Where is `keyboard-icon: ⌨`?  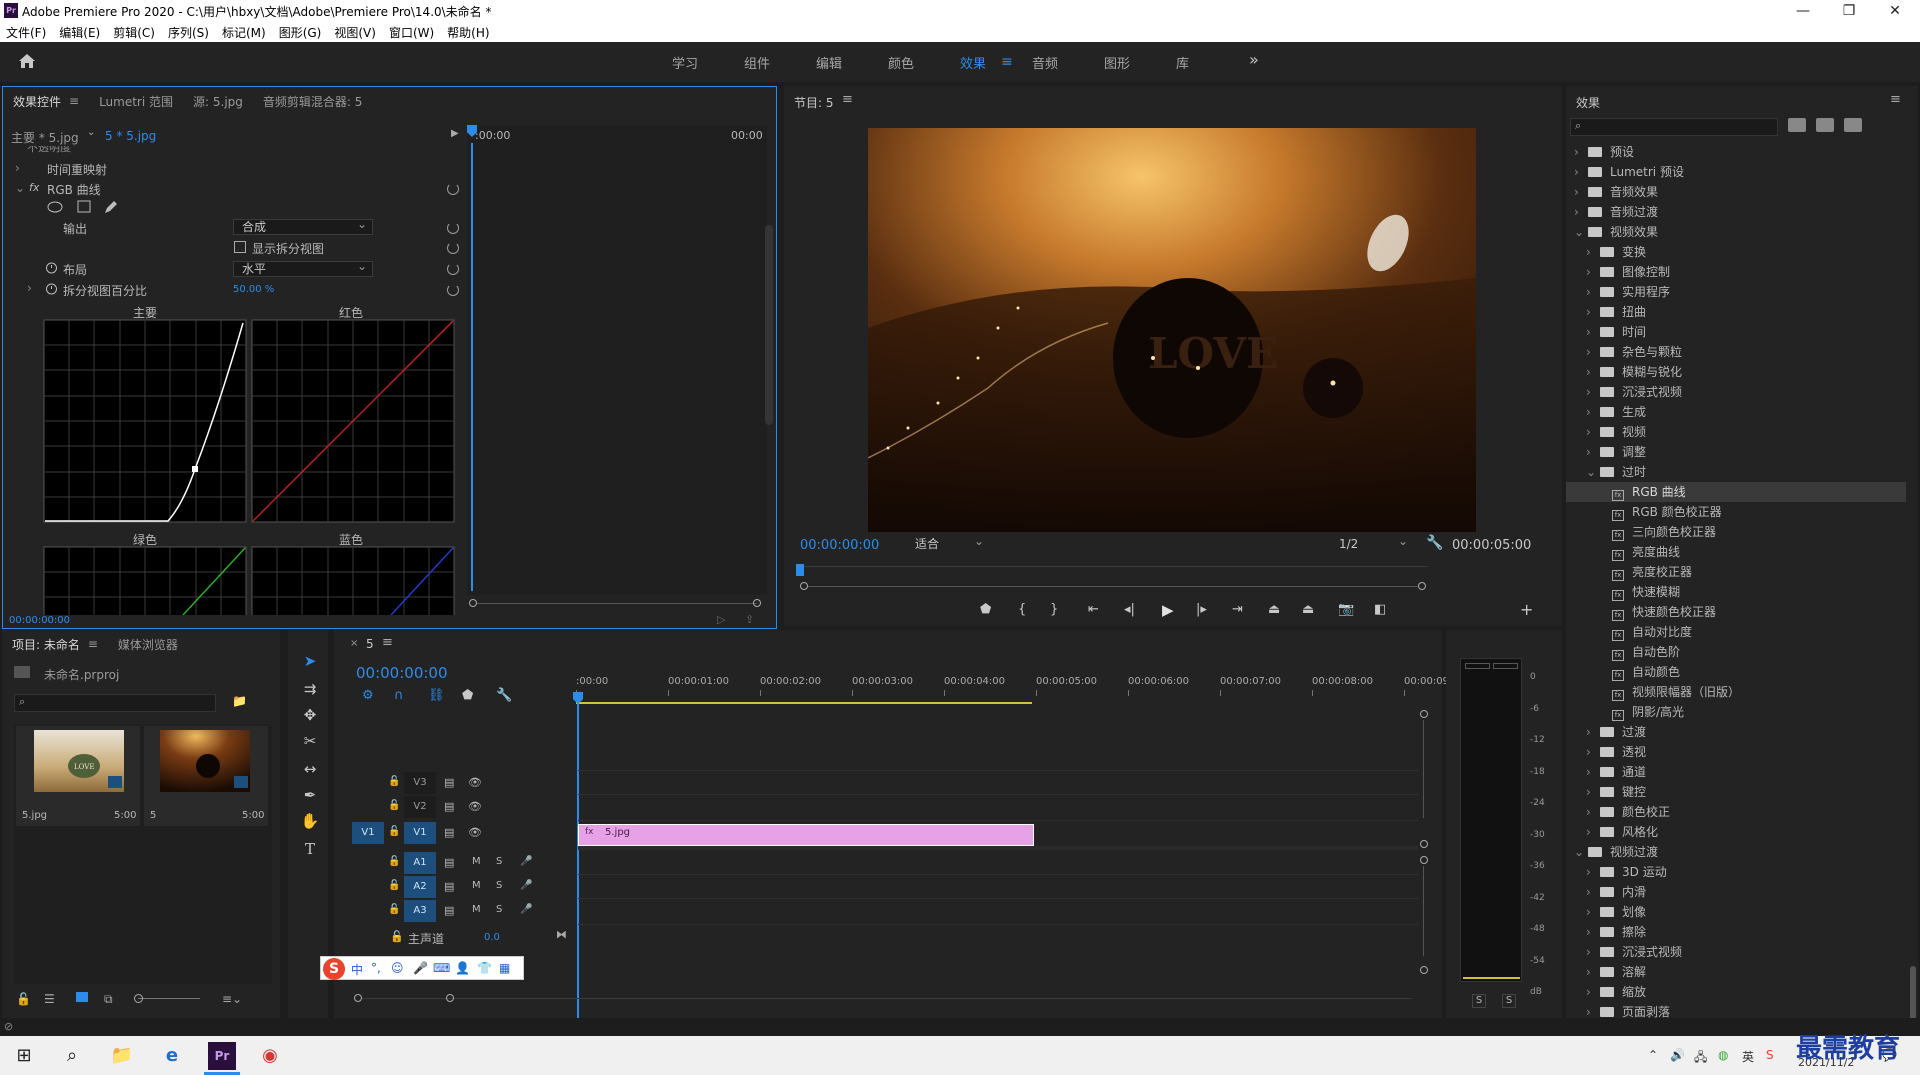
keyboard-icon: ⌨ is located at coordinates (441, 968).